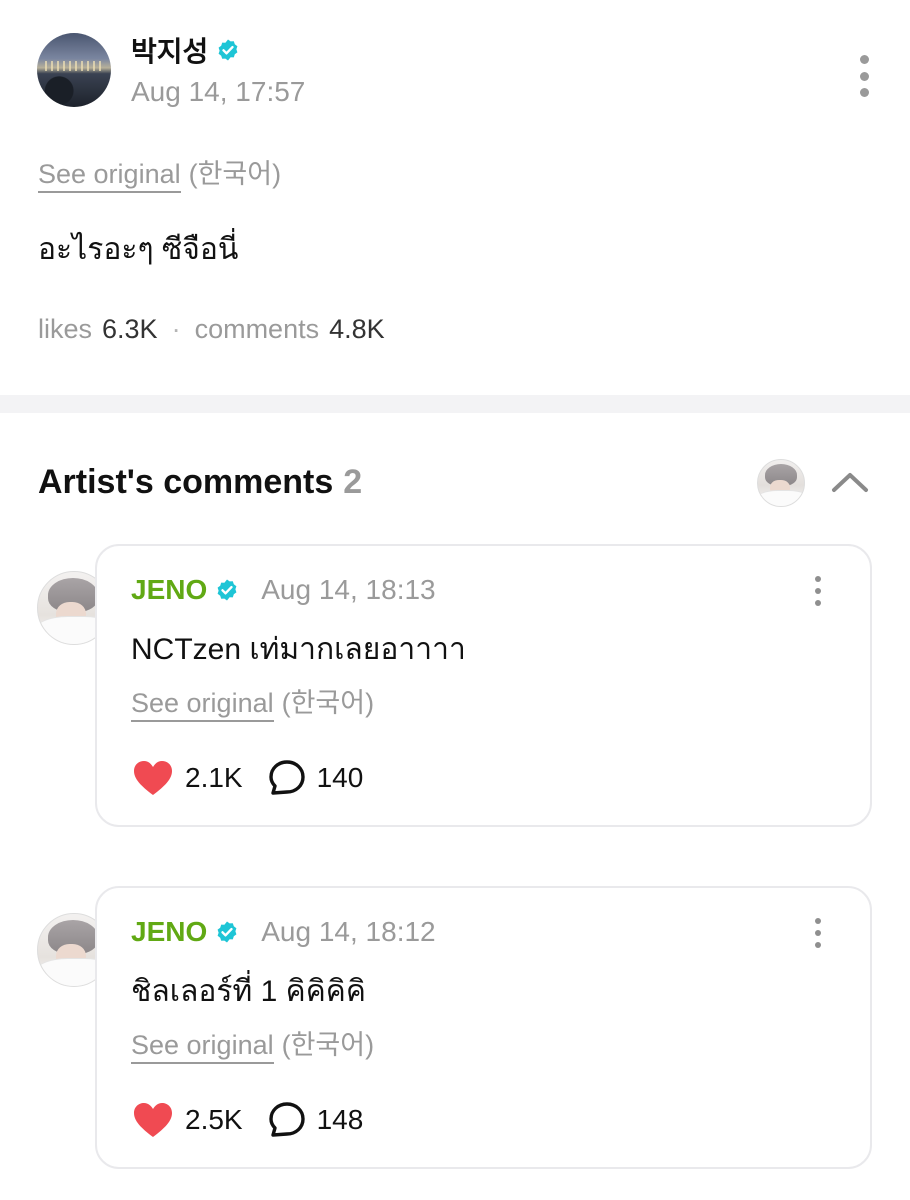 Image resolution: width=910 pixels, height=1200 pixels. What do you see at coordinates (130, 329) in the screenshot?
I see `likes-count: 6.3K` at bounding box center [130, 329].